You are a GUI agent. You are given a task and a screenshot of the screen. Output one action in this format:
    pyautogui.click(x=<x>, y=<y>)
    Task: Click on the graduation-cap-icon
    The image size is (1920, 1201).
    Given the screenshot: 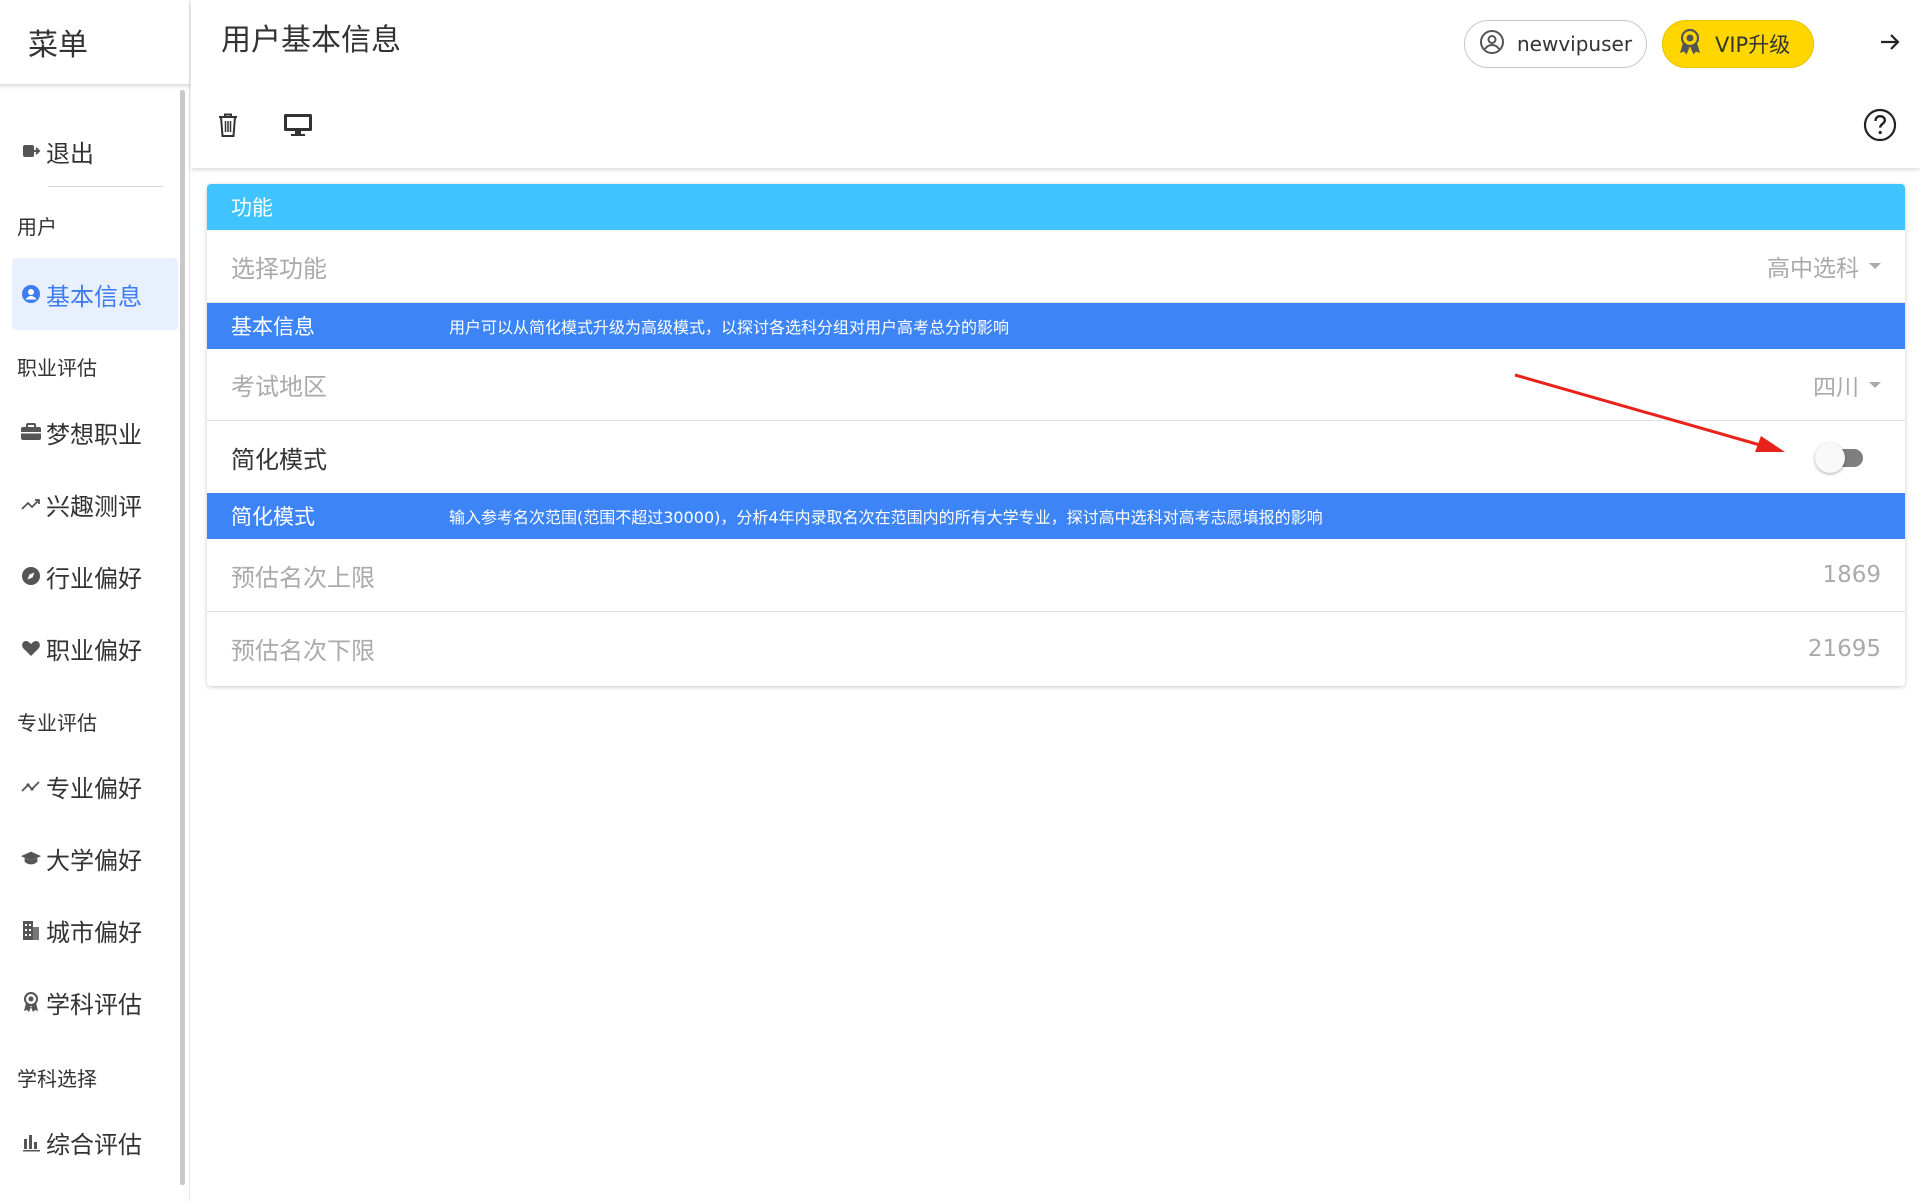 What is the action you would take?
    pyautogui.click(x=31, y=858)
    